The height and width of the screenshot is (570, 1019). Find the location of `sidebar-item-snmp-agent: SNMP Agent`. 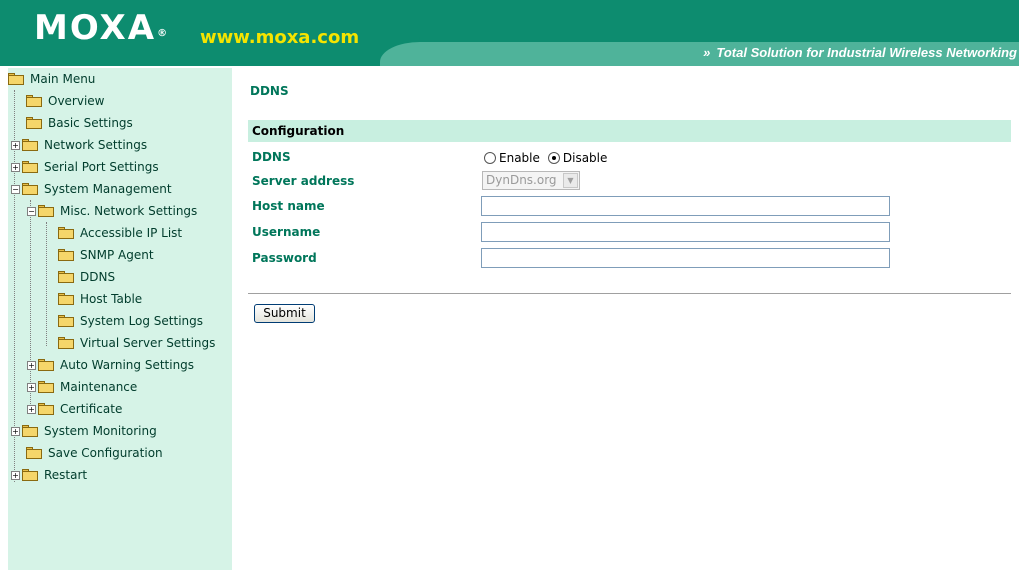

sidebar-item-snmp-agent: SNMP Agent is located at coordinates (100, 255).